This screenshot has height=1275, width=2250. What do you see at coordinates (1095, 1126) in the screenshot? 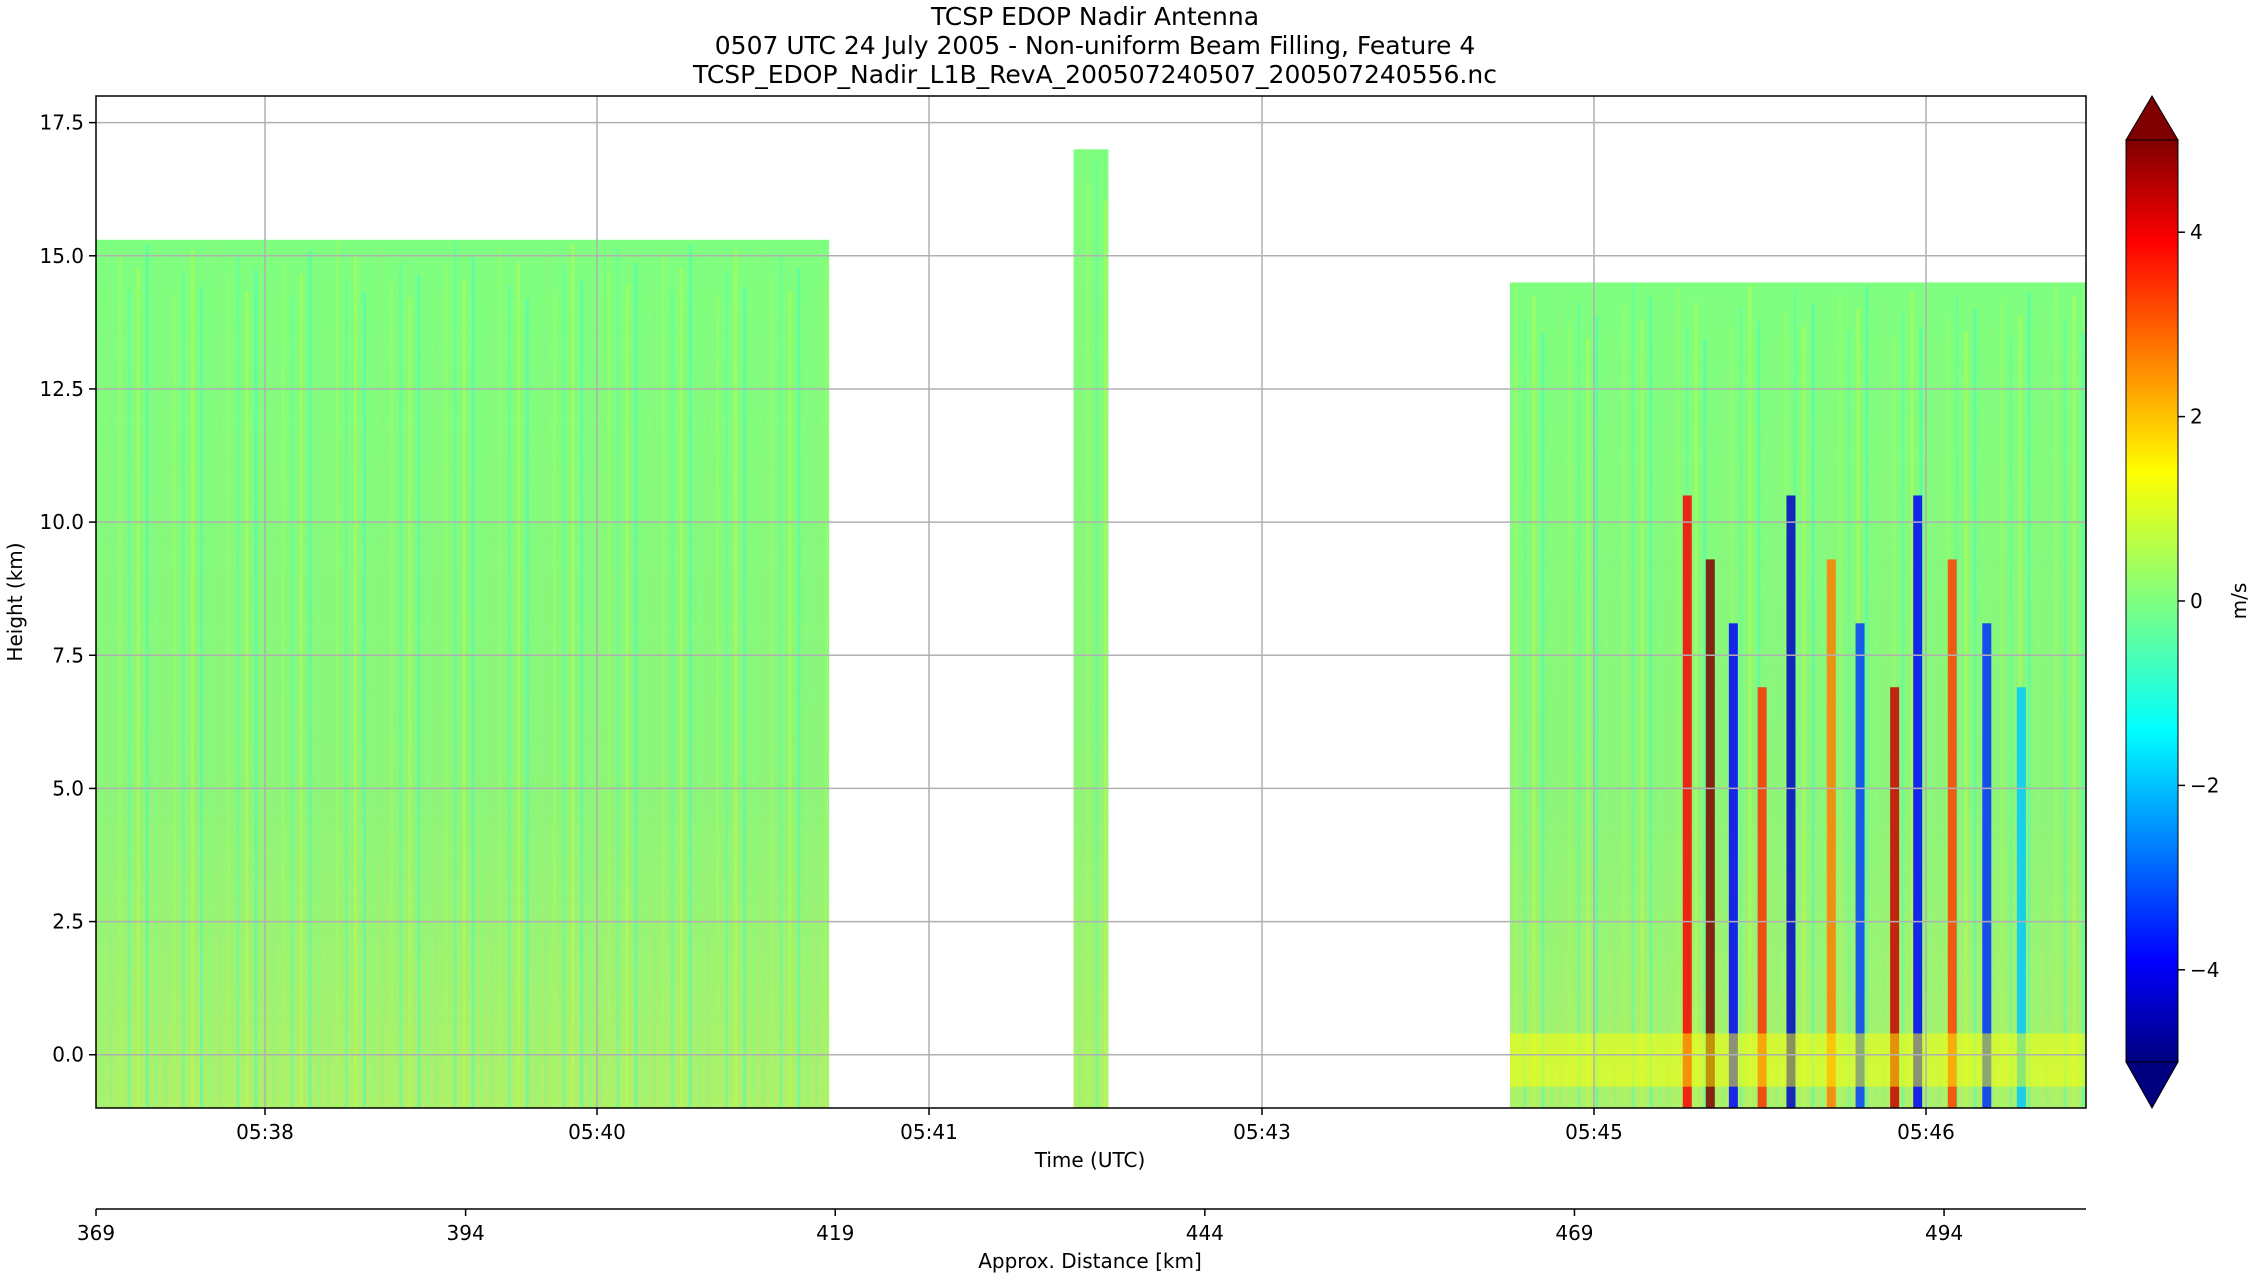
I see `x-axis: 05:38 05:40 05:41 05:43 05:45 05:46` at bounding box center [1095, 1126].